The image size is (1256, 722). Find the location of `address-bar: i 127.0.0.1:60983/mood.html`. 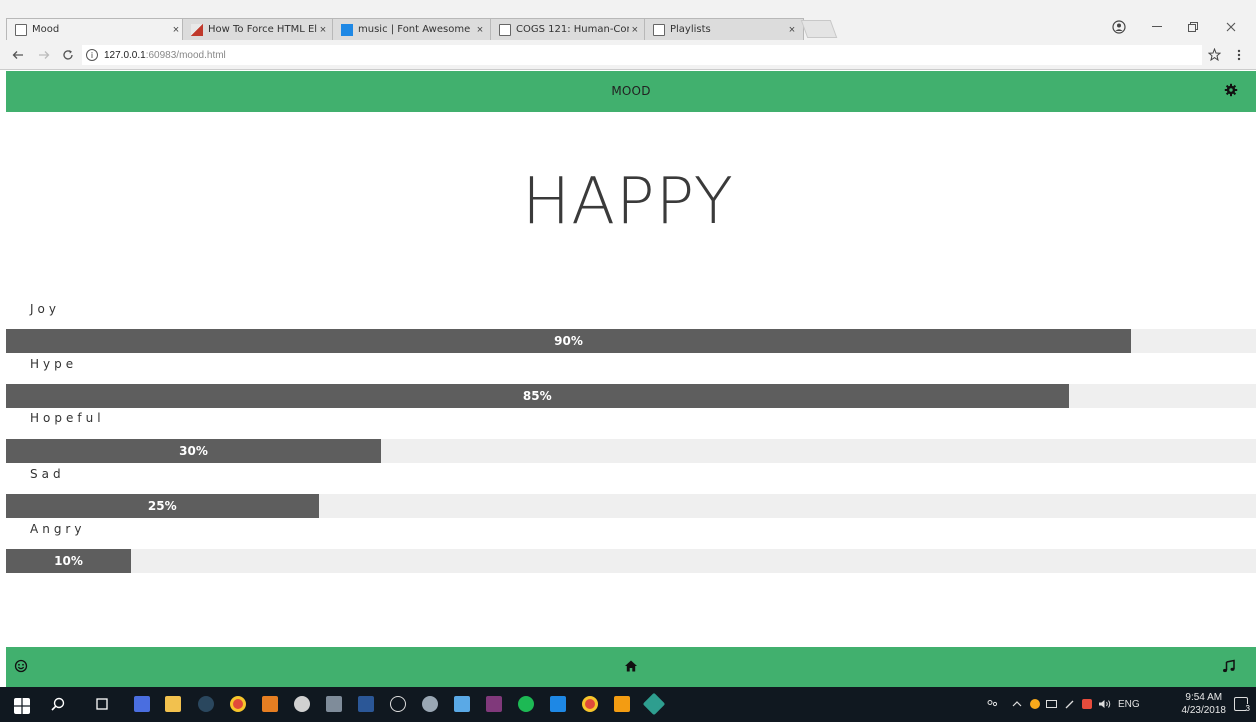

address-bar: i 127.0.0.1:60983/mood.html is located at coordinates (642, 55).